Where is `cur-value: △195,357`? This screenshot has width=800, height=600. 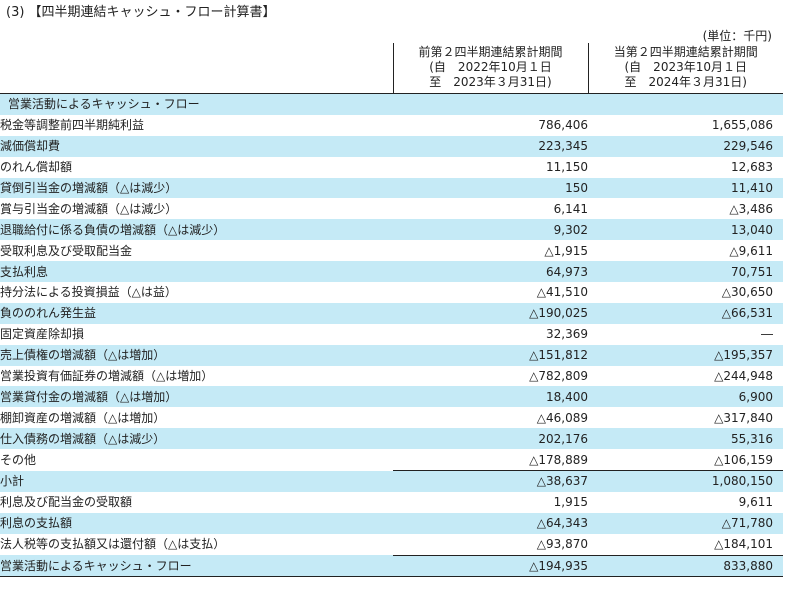 cur-value: △195,357 is located at coordinates (685, 355).